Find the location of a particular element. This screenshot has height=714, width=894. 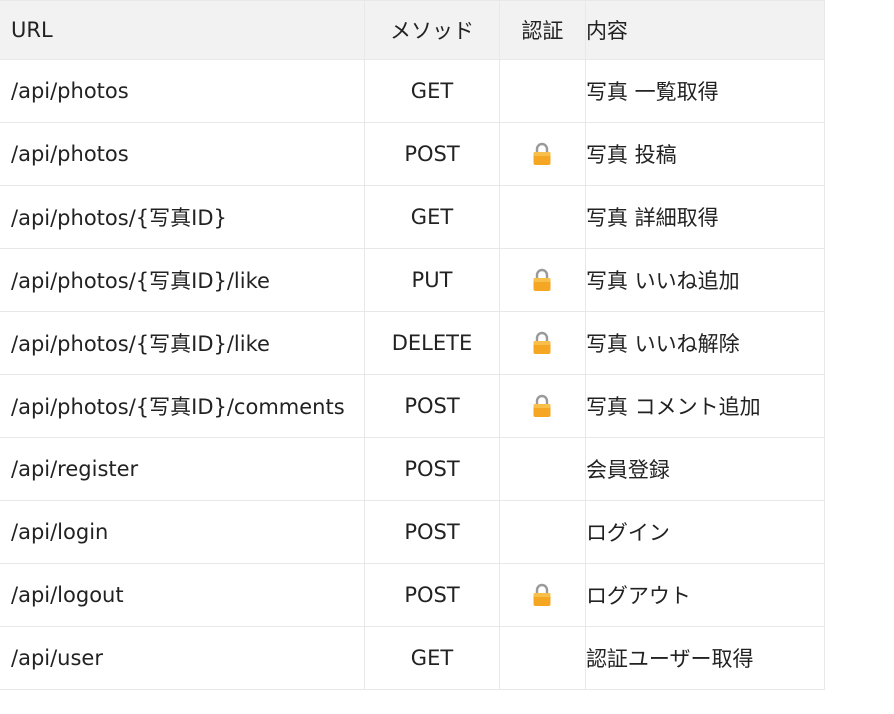

table-row: /api/photos GET 写真 一覧取得 is located at coordinates (413, 91).